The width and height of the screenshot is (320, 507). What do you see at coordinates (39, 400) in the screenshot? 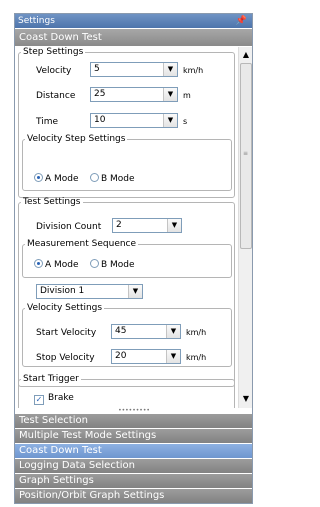
I see `checkmark-icon: ✓` at bounding box center [39, 400].